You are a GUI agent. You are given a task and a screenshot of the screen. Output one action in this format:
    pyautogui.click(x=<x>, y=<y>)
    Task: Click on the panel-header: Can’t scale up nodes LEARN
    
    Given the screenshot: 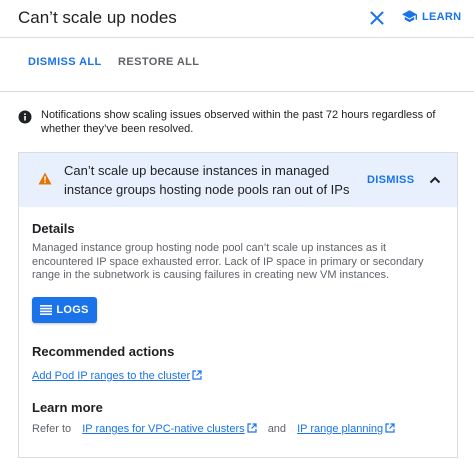 What is the action you would take?
    pyautogui.click(x=237, y=19)
    